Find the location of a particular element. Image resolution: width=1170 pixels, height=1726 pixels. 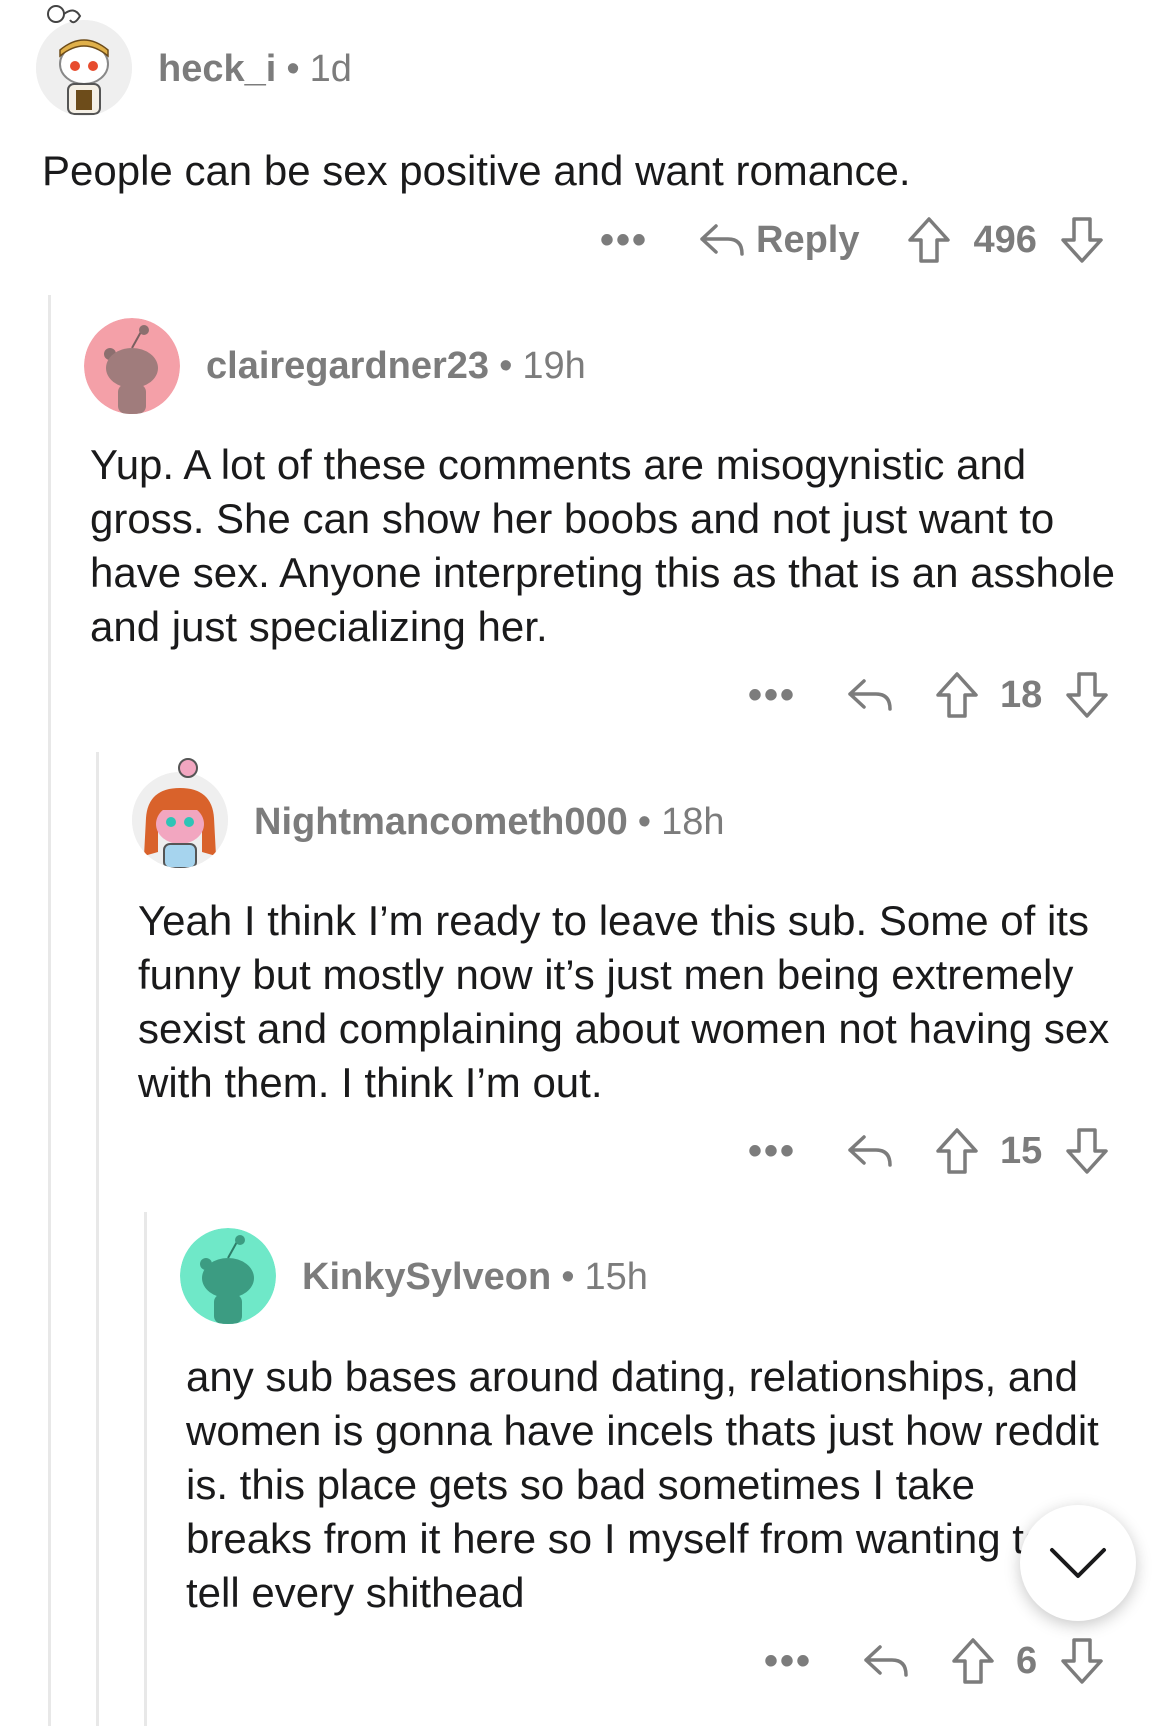

reply-button: Reply is located at coordinates (779, 240).